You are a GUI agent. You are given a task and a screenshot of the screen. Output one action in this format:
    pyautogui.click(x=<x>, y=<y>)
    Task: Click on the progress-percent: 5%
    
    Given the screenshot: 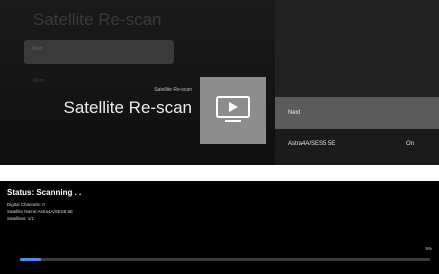 What is the action you would take?
    pyautogui.click(x=428, y=248)
    